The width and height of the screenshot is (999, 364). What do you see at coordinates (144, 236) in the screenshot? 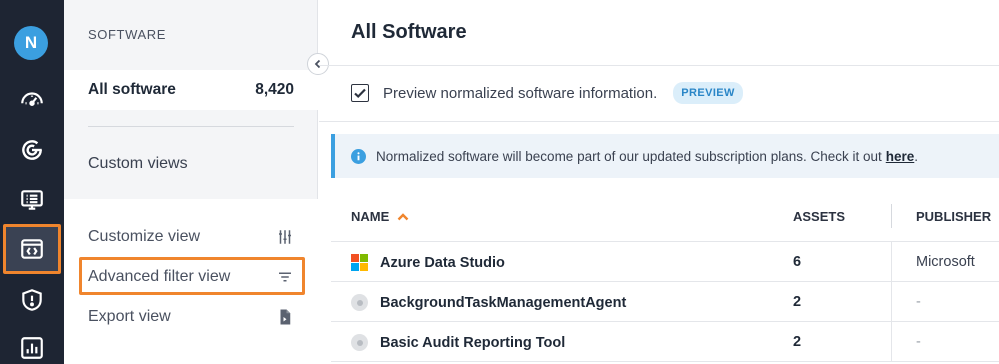
I see `customize-view-label: Customize view` at bounding box center [144, 236].